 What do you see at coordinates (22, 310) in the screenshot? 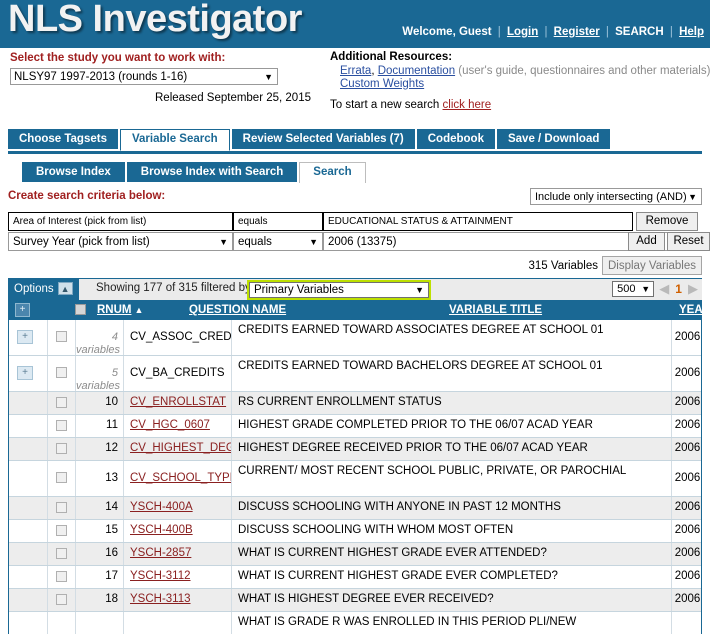
I see `expand-all-icon: +` at bounding box center [22, 310].